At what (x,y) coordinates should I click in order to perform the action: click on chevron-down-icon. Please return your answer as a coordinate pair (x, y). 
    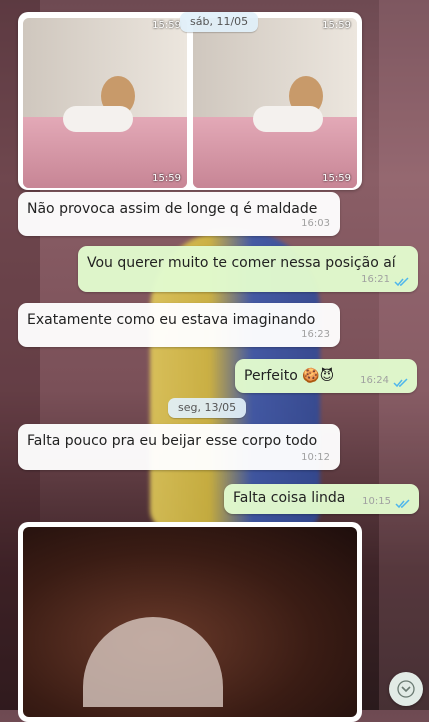
    Looking at the image, I should click on (406, 689).